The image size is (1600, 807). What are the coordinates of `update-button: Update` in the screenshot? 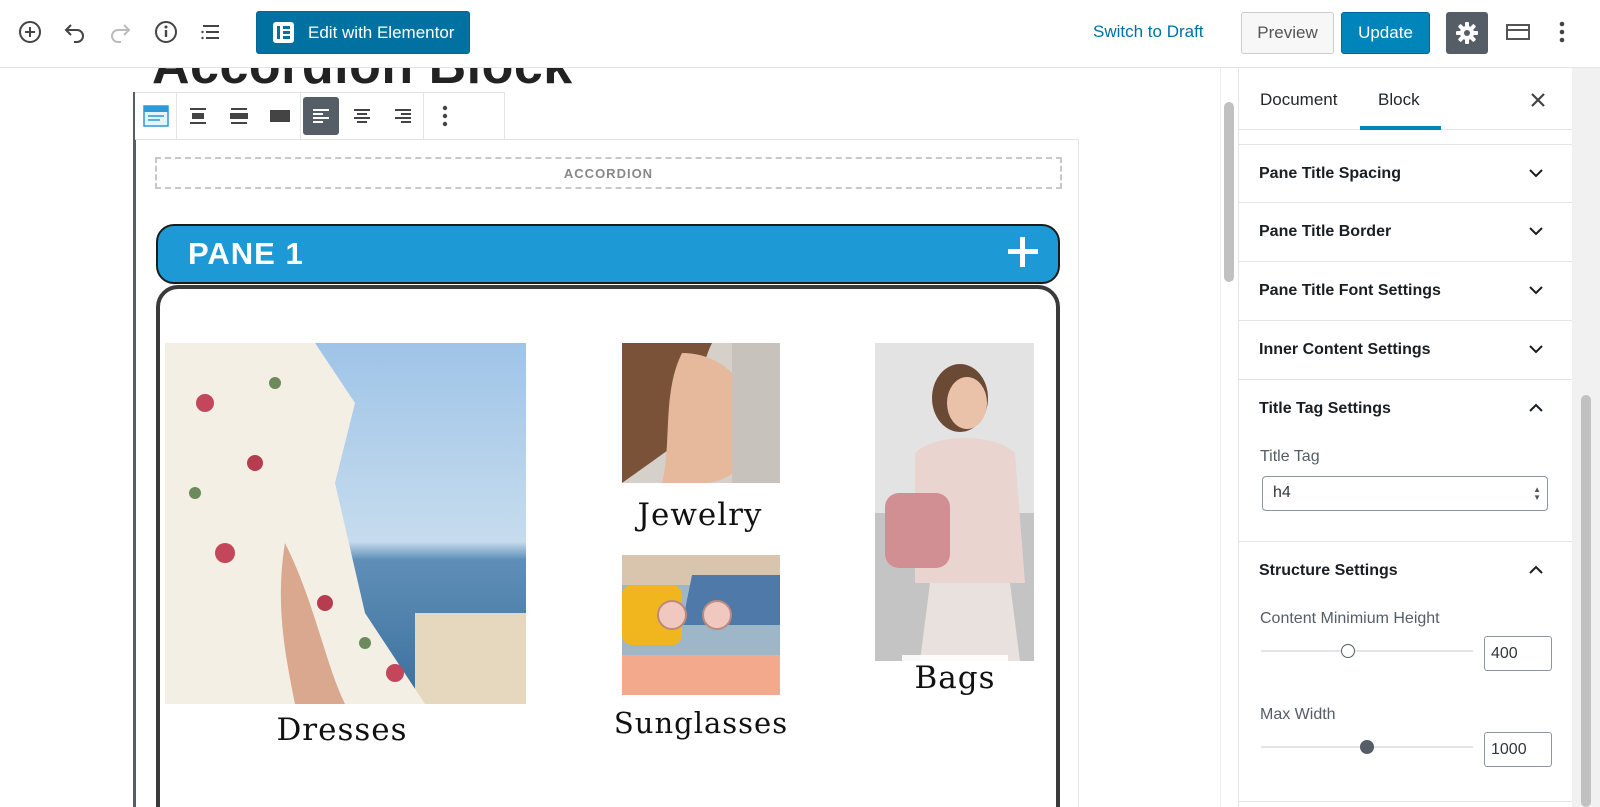 It's located at (1385, 33).